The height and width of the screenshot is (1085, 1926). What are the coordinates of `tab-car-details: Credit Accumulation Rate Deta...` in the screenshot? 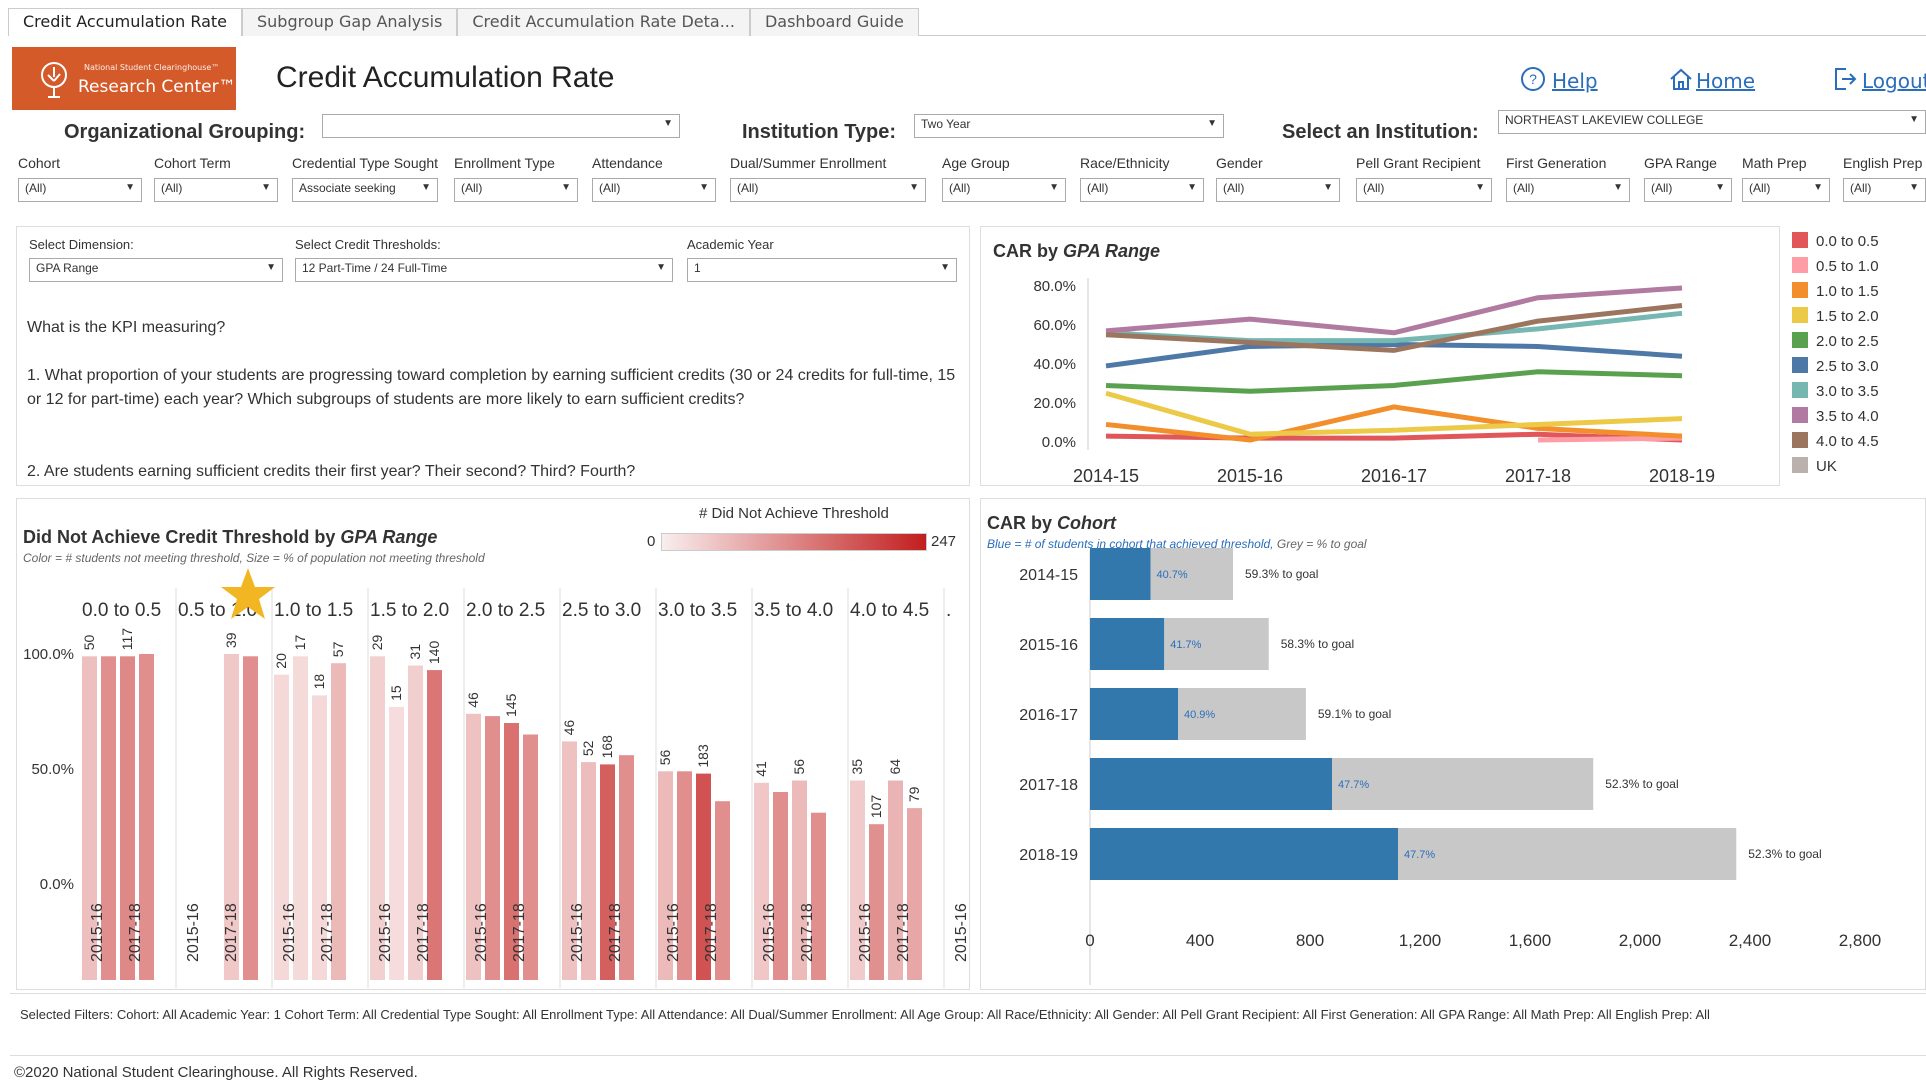 It's located at (603, 22).